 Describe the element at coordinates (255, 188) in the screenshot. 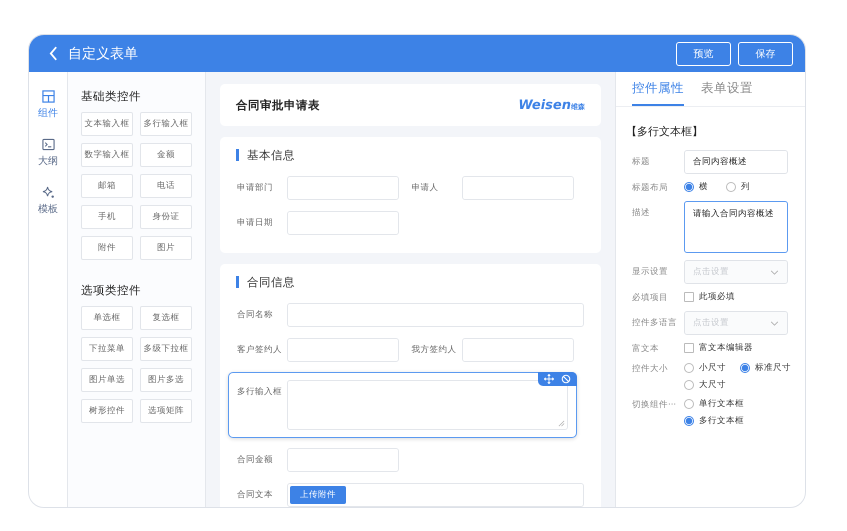

I see `field-label: 申请部门` at that location.